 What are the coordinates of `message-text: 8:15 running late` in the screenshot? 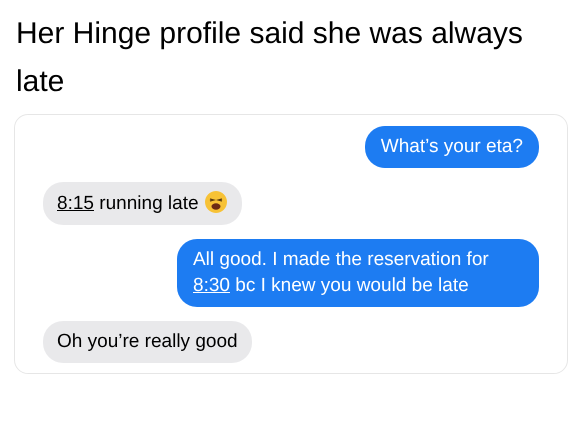 It's located at (128, 203).